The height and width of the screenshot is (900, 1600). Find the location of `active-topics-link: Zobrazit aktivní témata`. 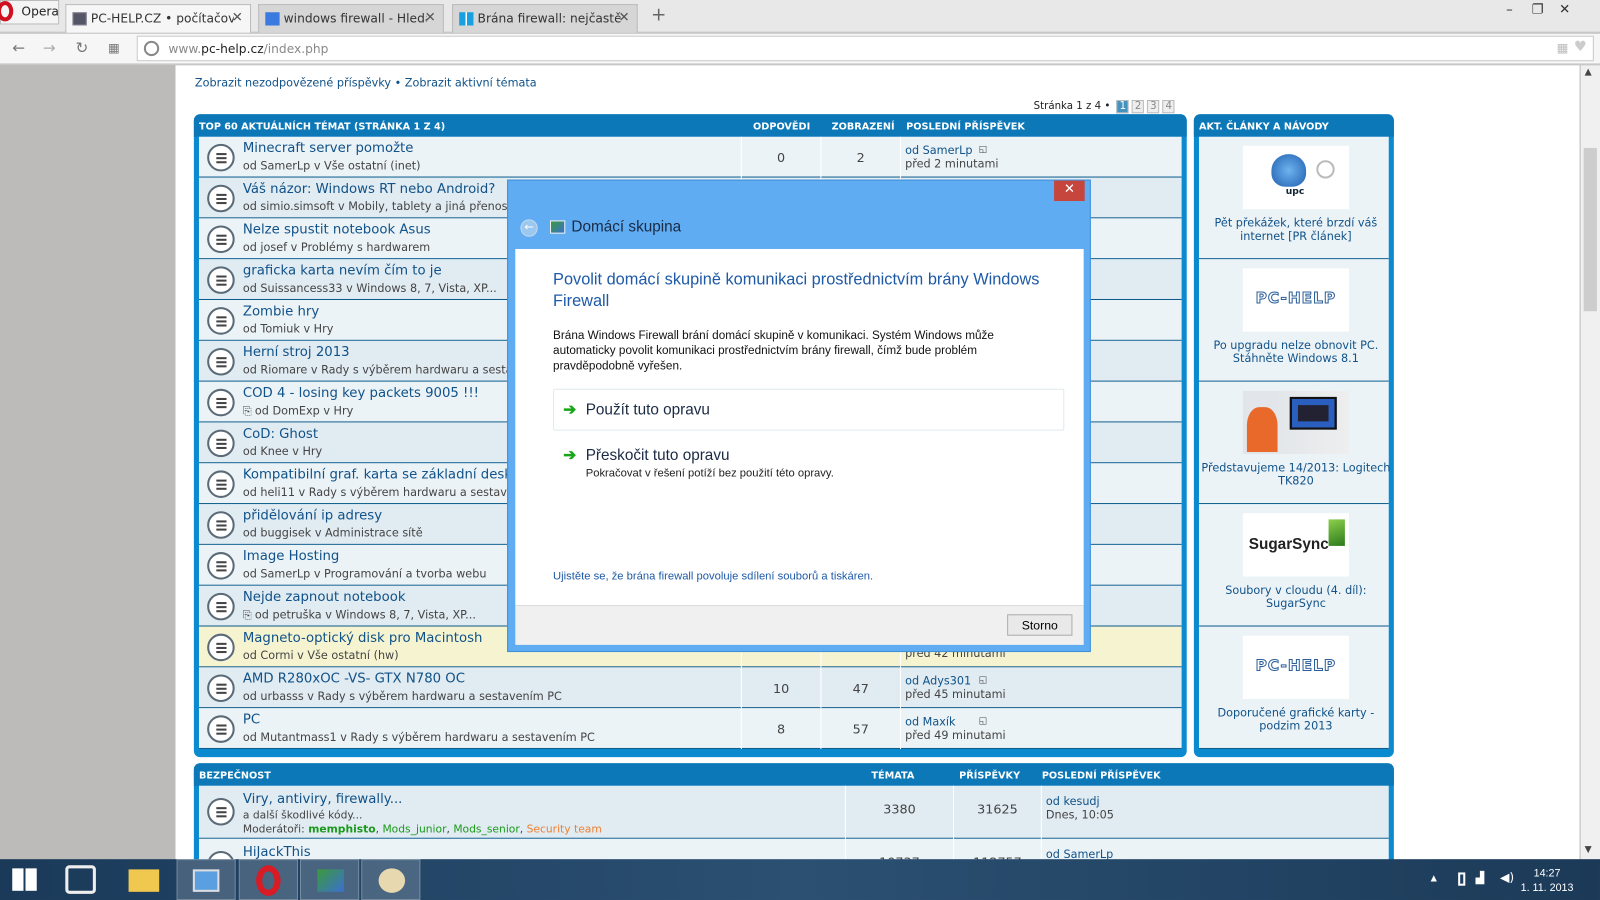

active-topics-link: Zobrazit aktivní témata is located at coordinates (471, 83).